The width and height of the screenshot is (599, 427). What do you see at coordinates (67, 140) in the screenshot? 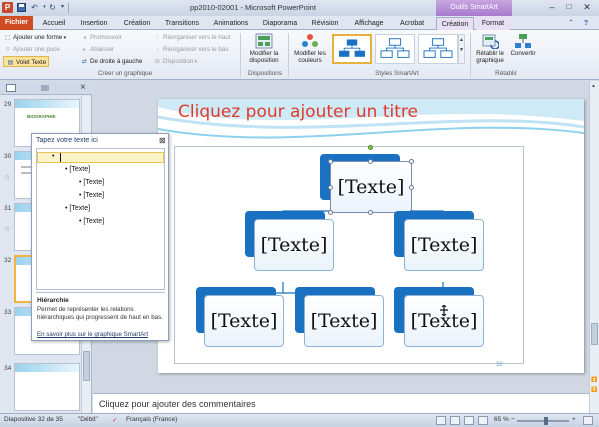
I see `text-pane-title: Tapez votre texte ici` at bounding box center [67, 140].